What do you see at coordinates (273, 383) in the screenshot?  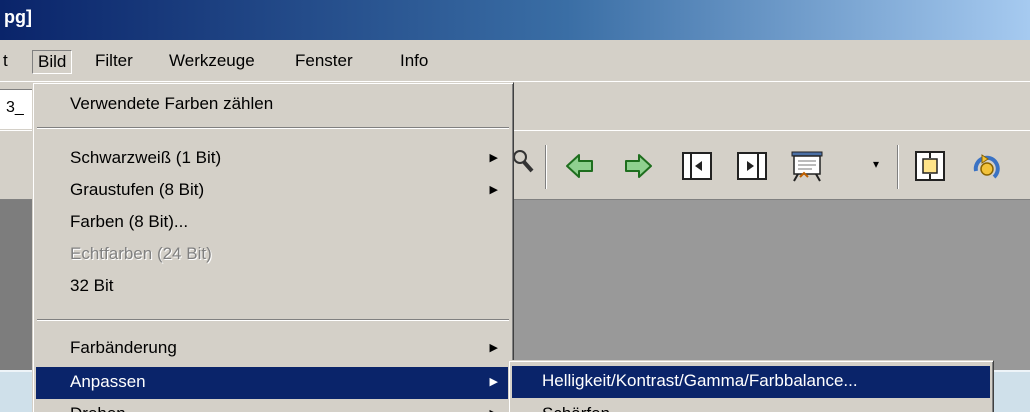 I see `menuitem-anpassen: Anpassen ▶` at bounding box center [273, 383].